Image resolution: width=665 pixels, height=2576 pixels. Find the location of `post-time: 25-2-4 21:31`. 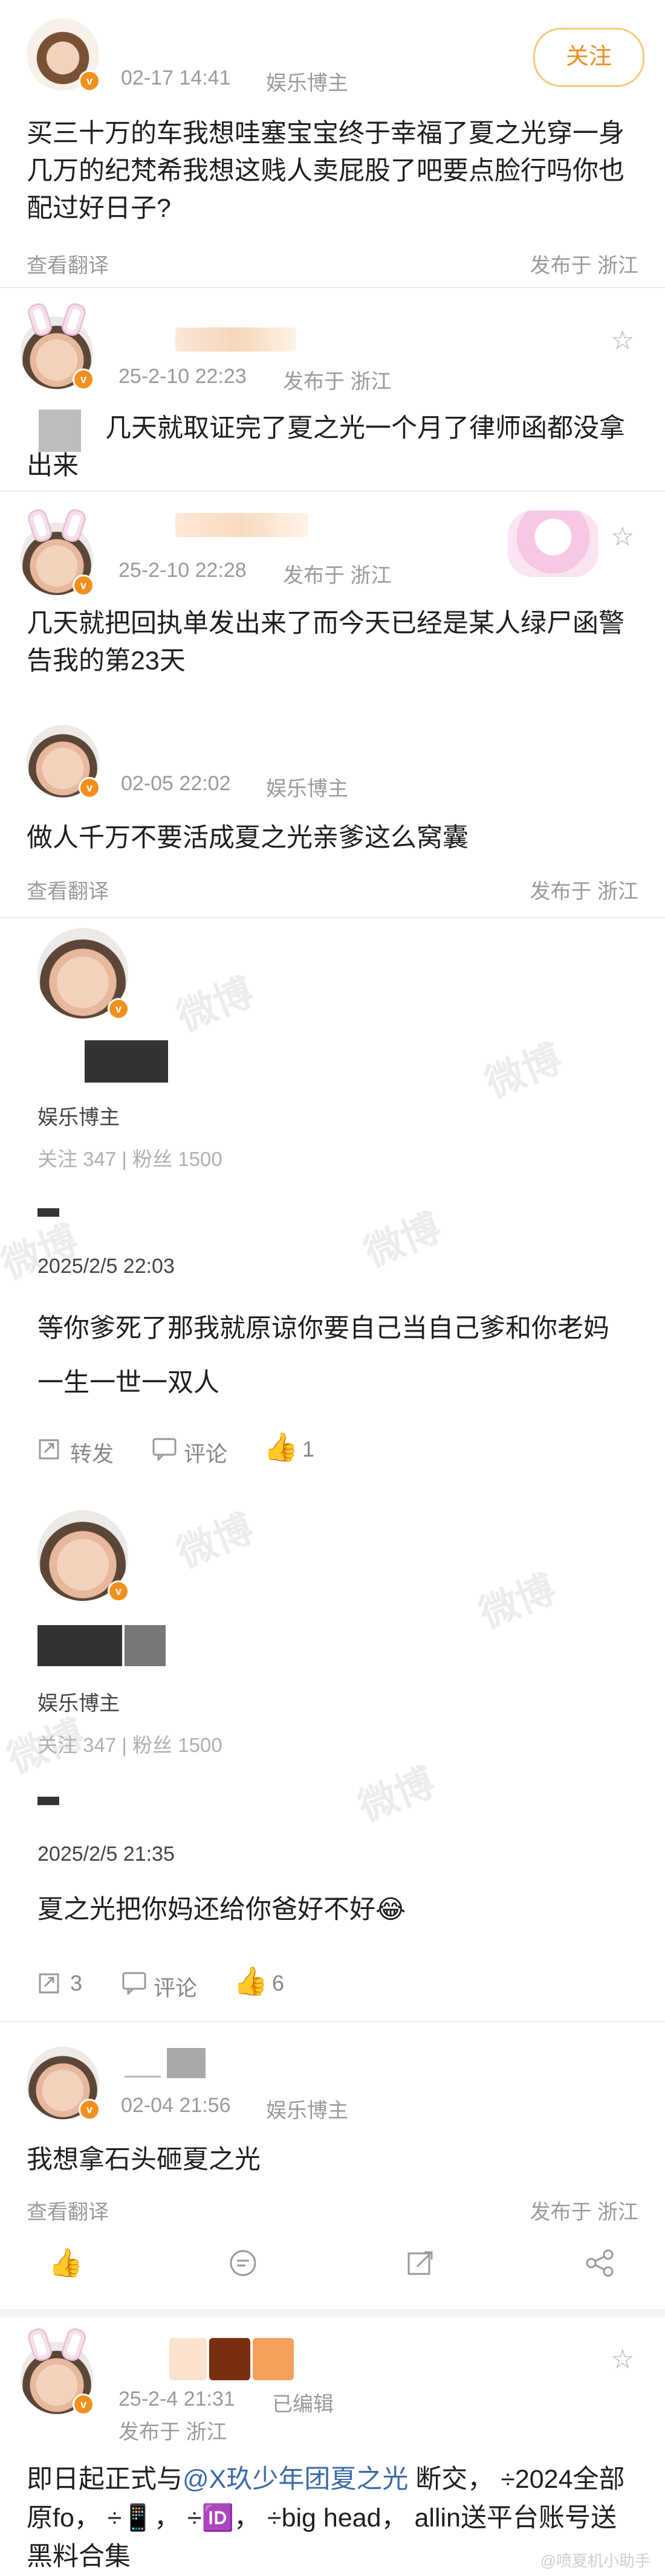

post-time: 25-2-4 21:31 is located at coordinates (176, 2399).